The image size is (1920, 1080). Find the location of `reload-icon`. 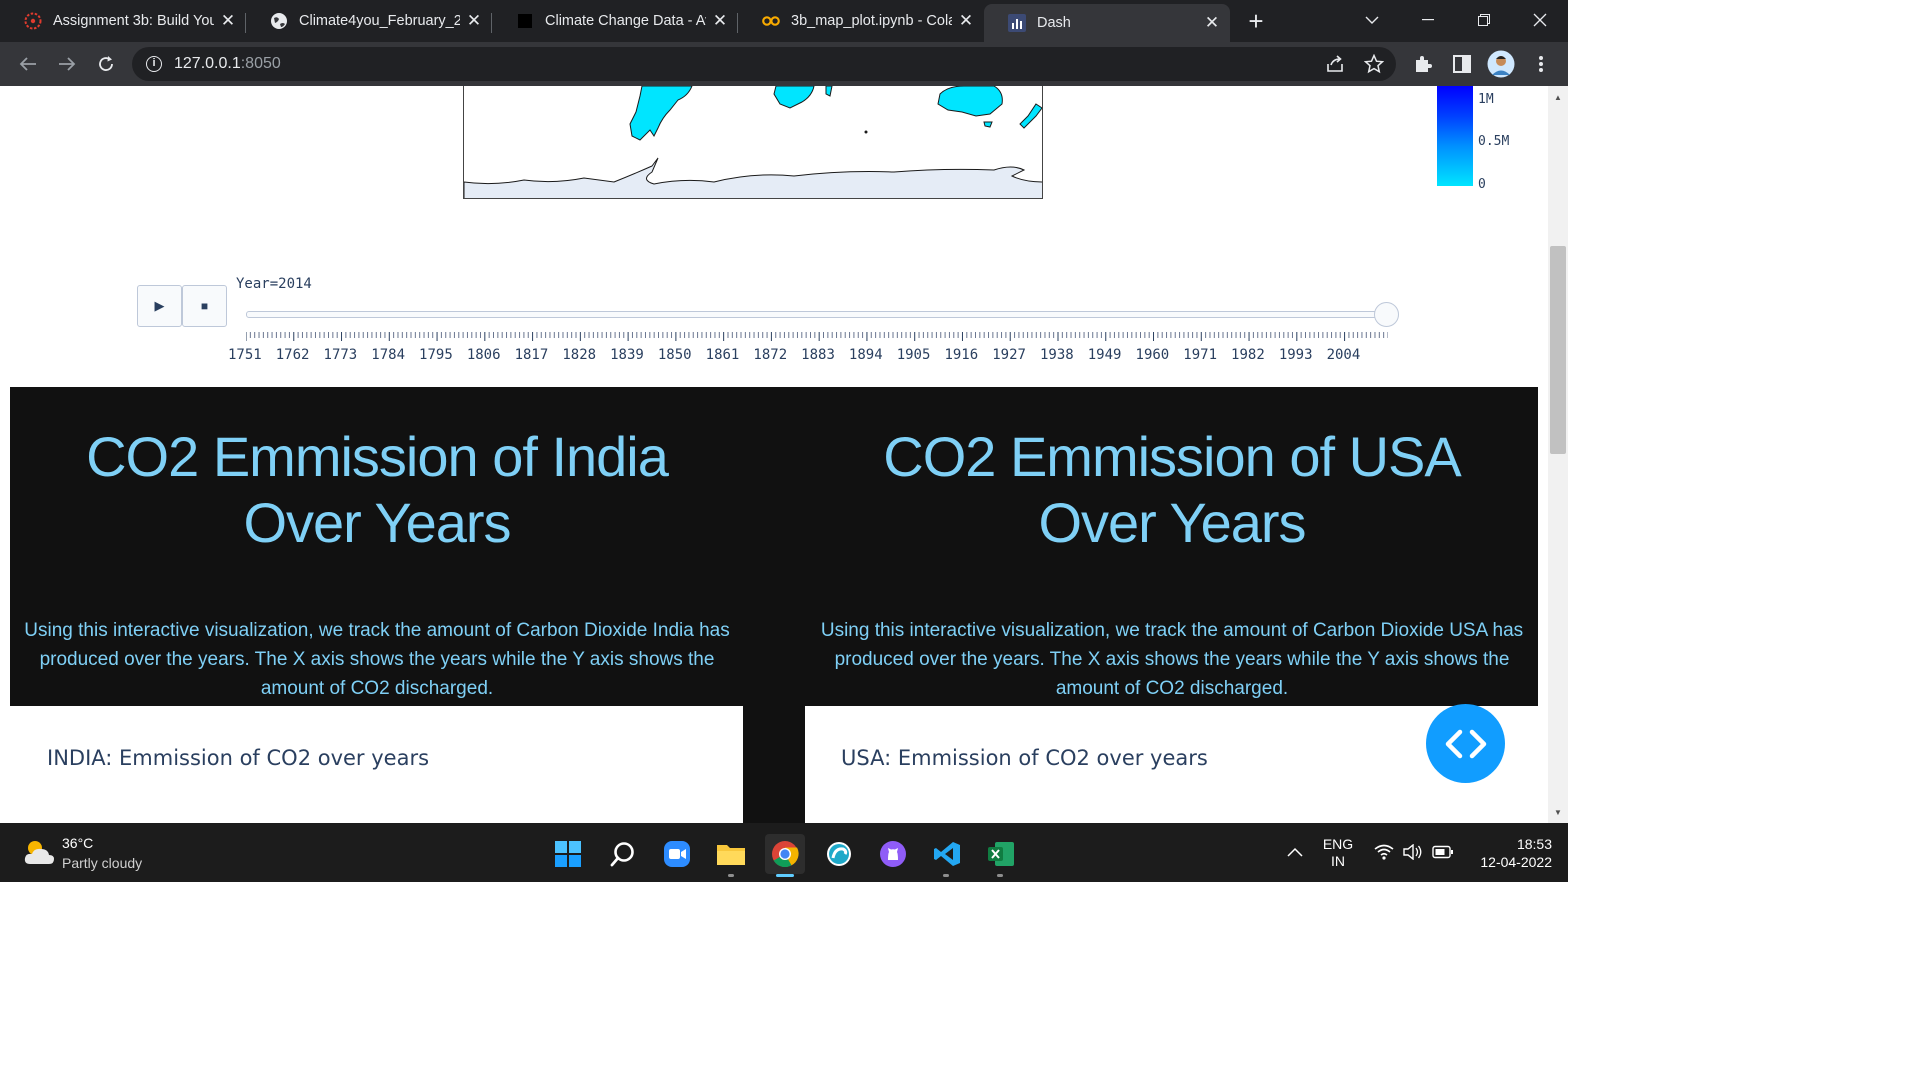

reload-icon is located at coordinates (106, 64).